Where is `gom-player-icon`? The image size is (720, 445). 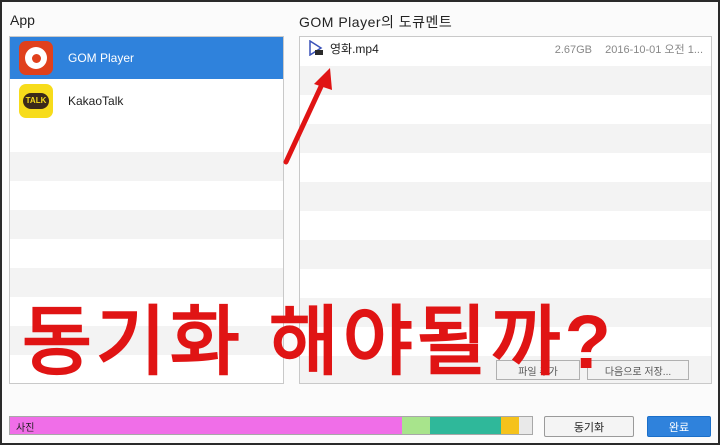
gom-player-icon is located at coordinates (36, 58).